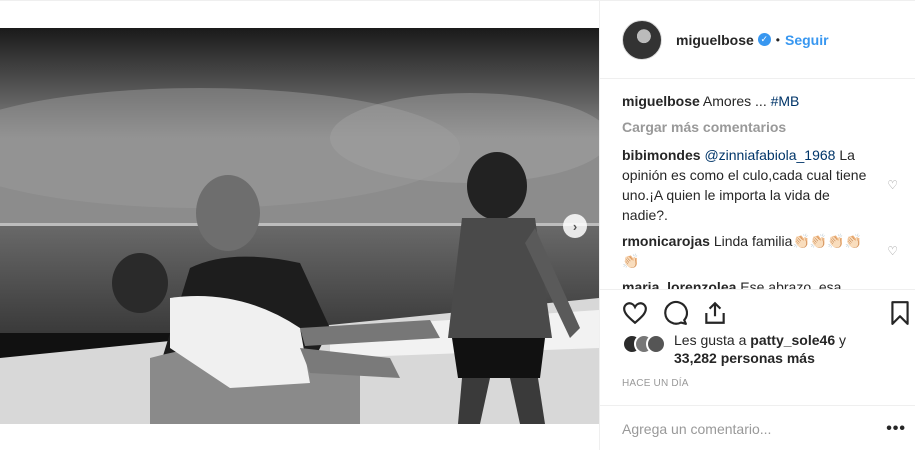 The width and height of the screenshot is (915, 450). Describe the element at coordinates (842, 340) in the screenshot. I see `likes-conj: y` at that location.